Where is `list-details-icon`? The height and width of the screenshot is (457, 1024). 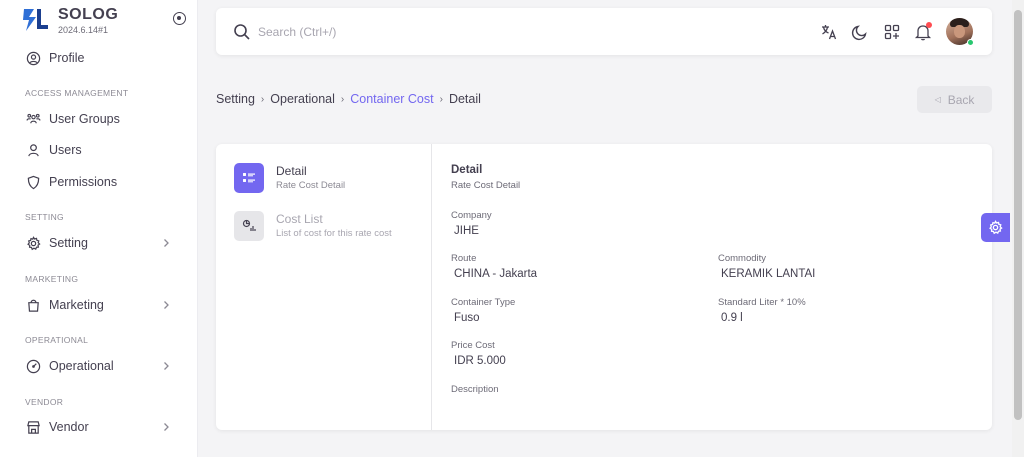 list-details-icon is located at coordinates (249, 178).